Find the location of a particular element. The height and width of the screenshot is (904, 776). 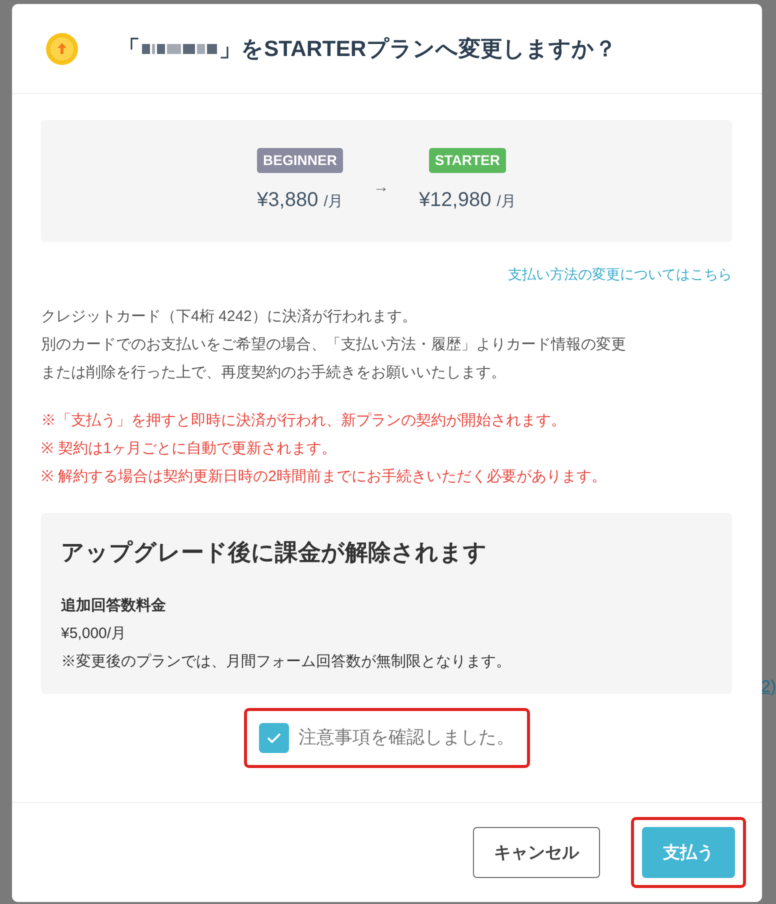

arrow-icon: → is located at coordinates (380, 188).